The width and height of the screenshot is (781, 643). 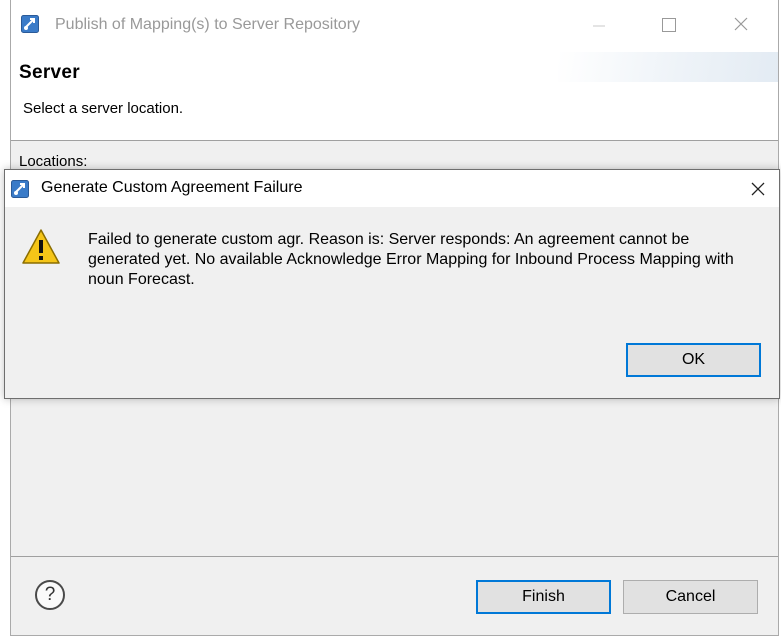 What do you see at coordinates (599, 24) in the screenshot?
I see `minimize-icon` at bounding box center [599, 24].